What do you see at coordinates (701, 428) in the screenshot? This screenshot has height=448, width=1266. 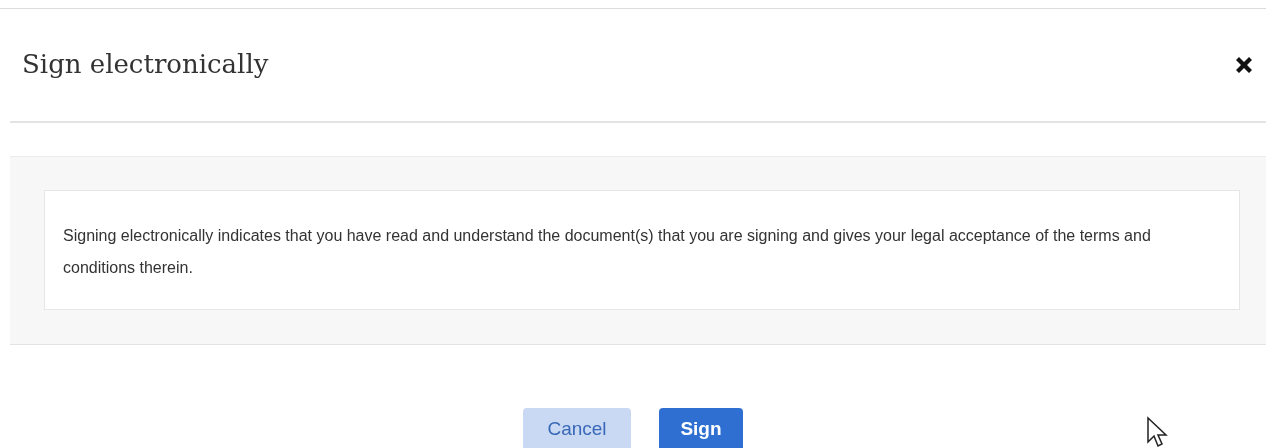 I see `sign-button: Sign` at bounding box center [701, 428].